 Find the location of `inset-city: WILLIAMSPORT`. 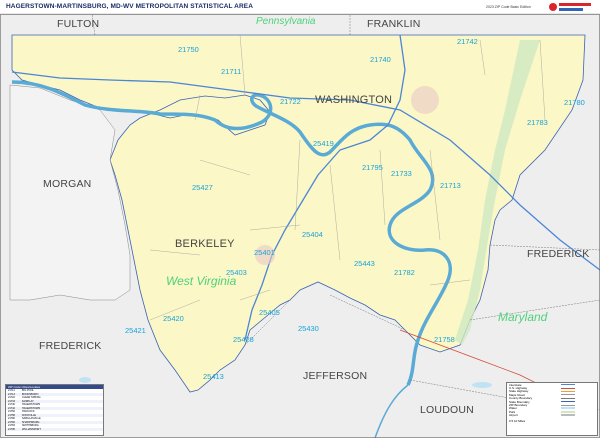

inset-city: WILLIAMSPORT is located at coordinates (31, 429).